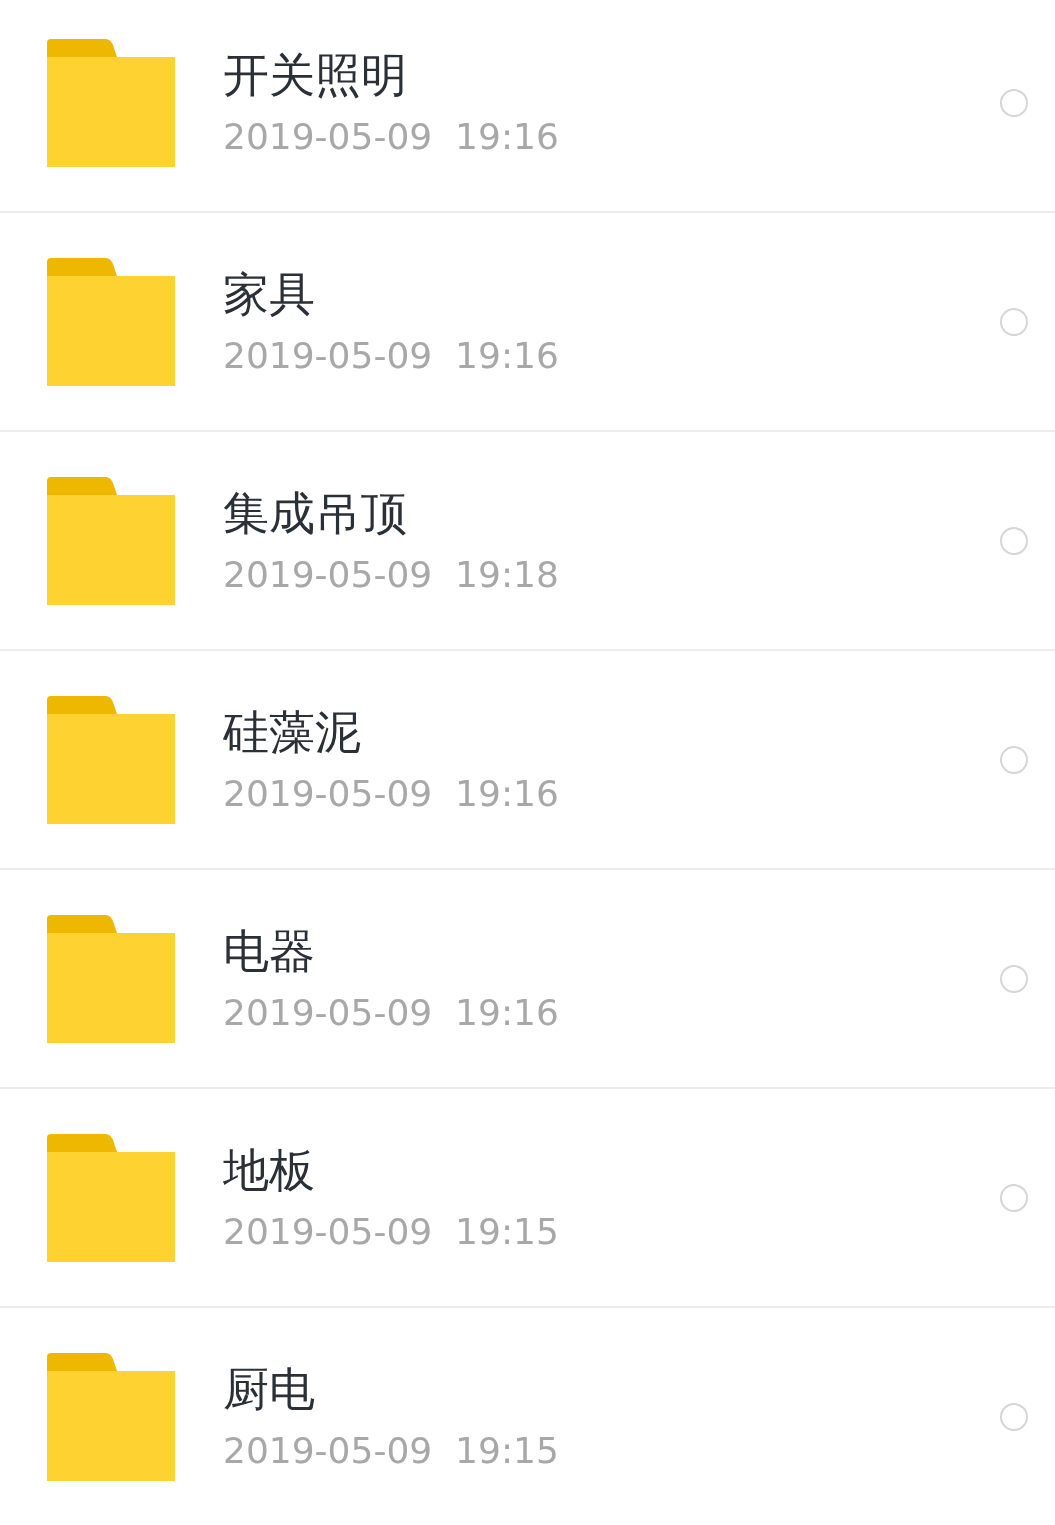  I want to click on folder-name: 家具, so click(611, 293).